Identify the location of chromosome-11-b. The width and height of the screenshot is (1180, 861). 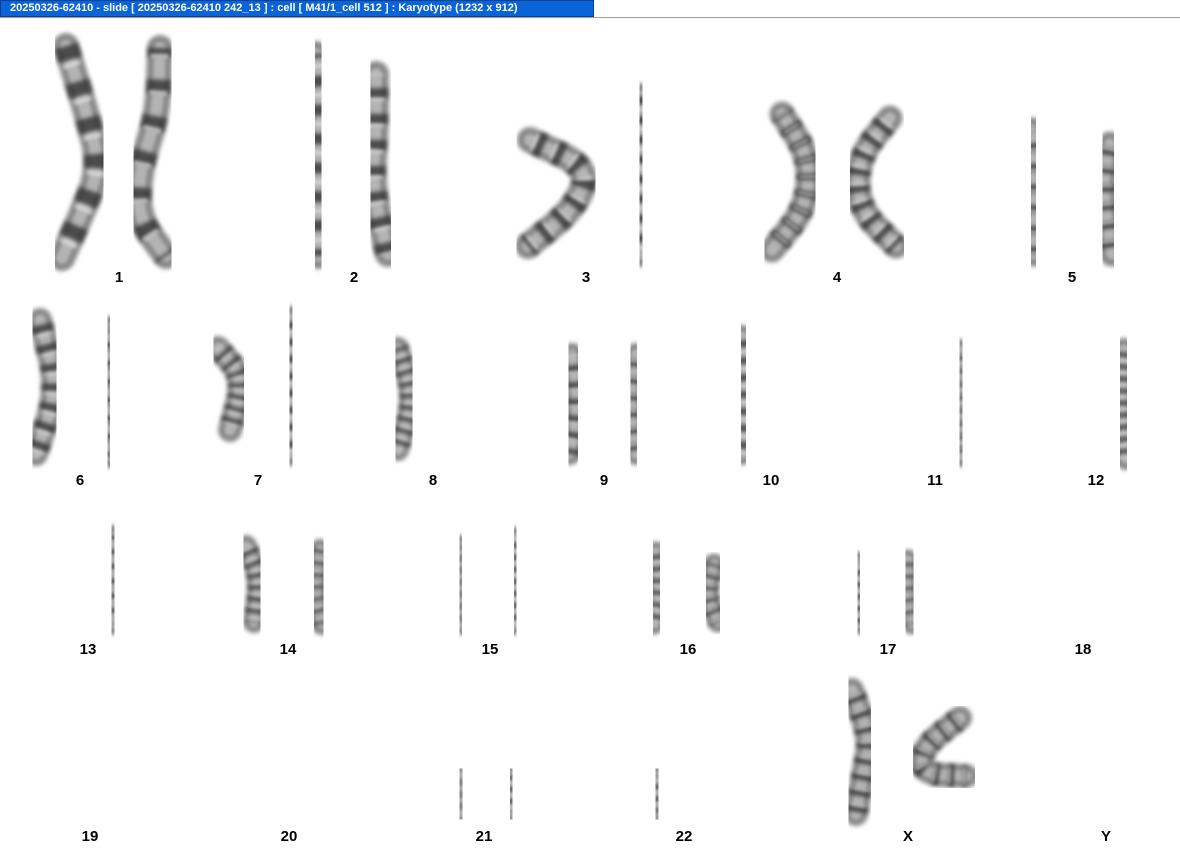
(961, 403).